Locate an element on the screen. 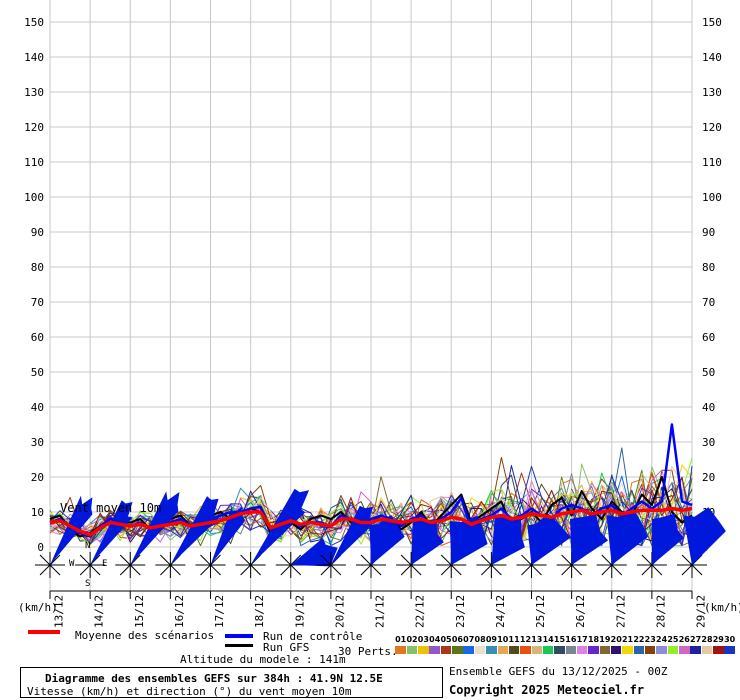  pert-column: 08 is located at coordinates (480, 644).